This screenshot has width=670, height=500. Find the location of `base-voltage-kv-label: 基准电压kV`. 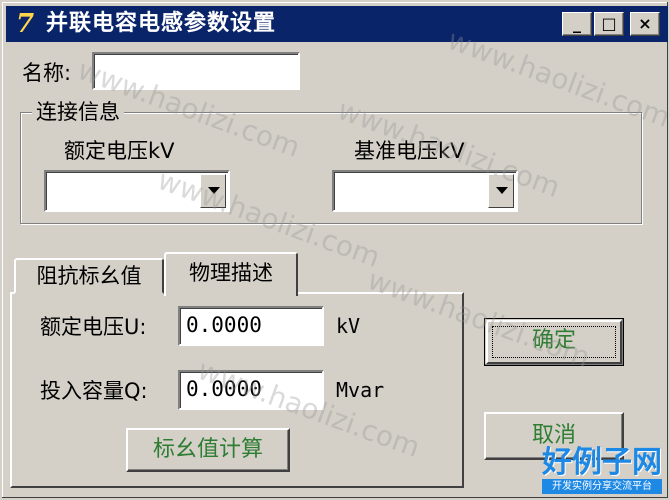

base-voltage-kv-label: 基准电压kV is located at coordinates (409, 151).